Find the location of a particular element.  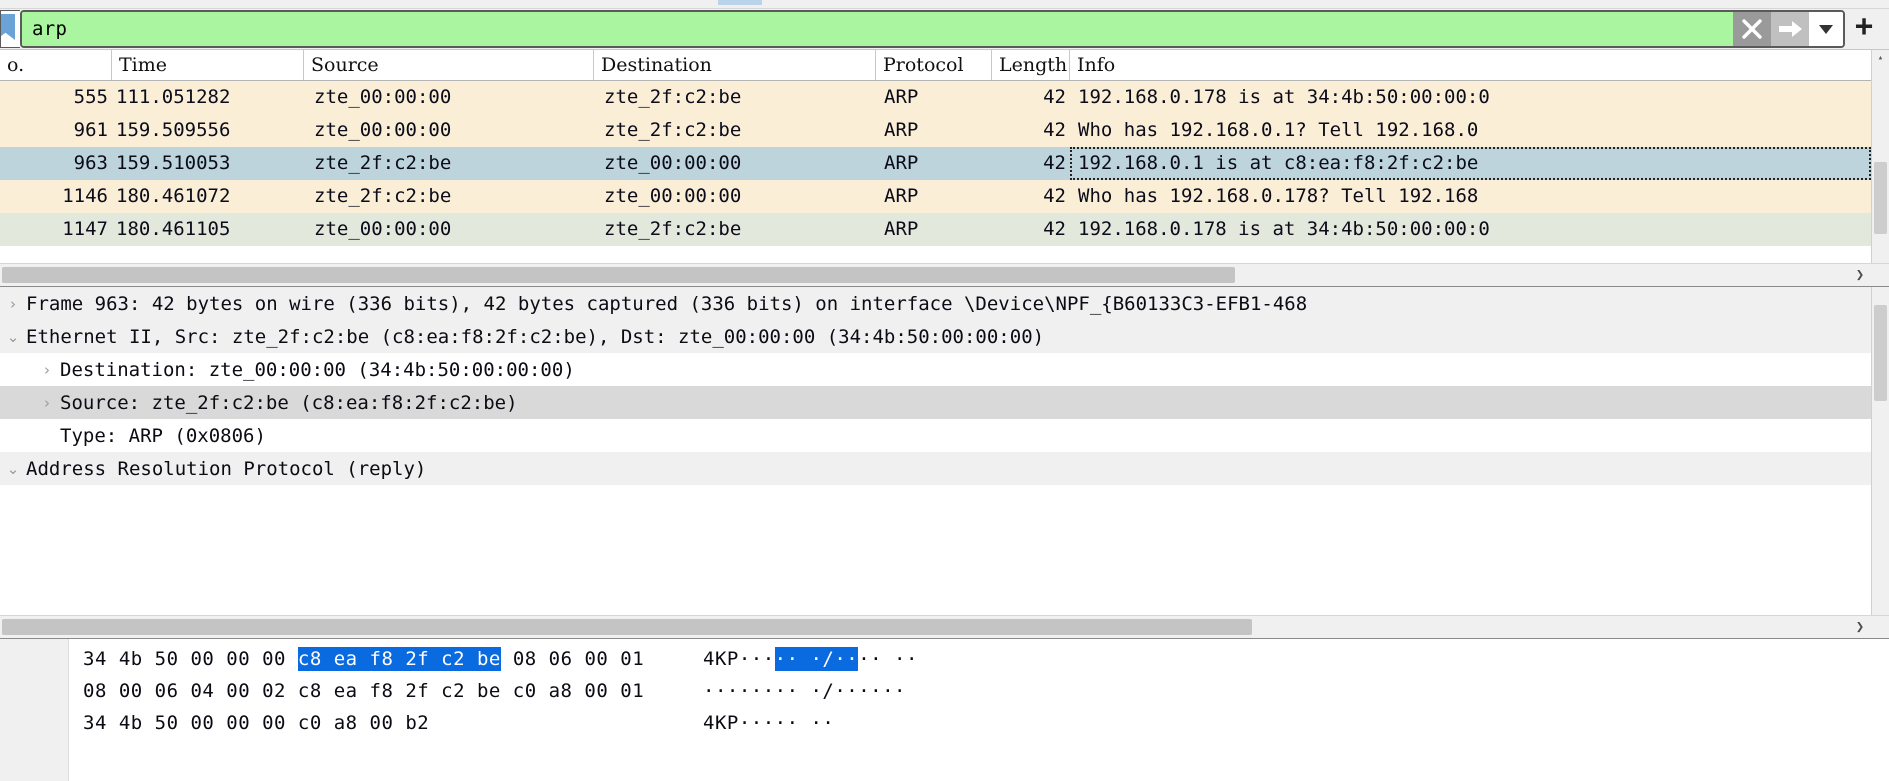

toolbar-sliver is located at coordinates (944, 4).